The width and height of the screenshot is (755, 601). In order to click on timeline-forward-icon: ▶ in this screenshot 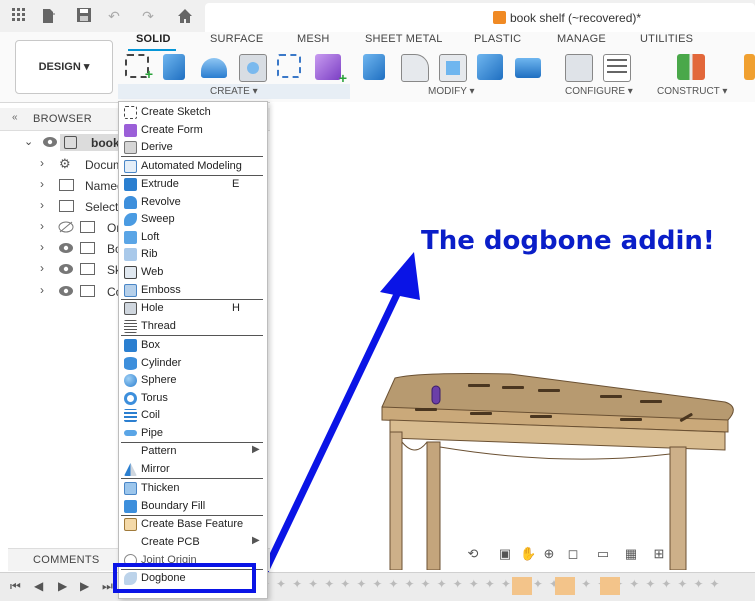, I will do `click(84, 586)`.